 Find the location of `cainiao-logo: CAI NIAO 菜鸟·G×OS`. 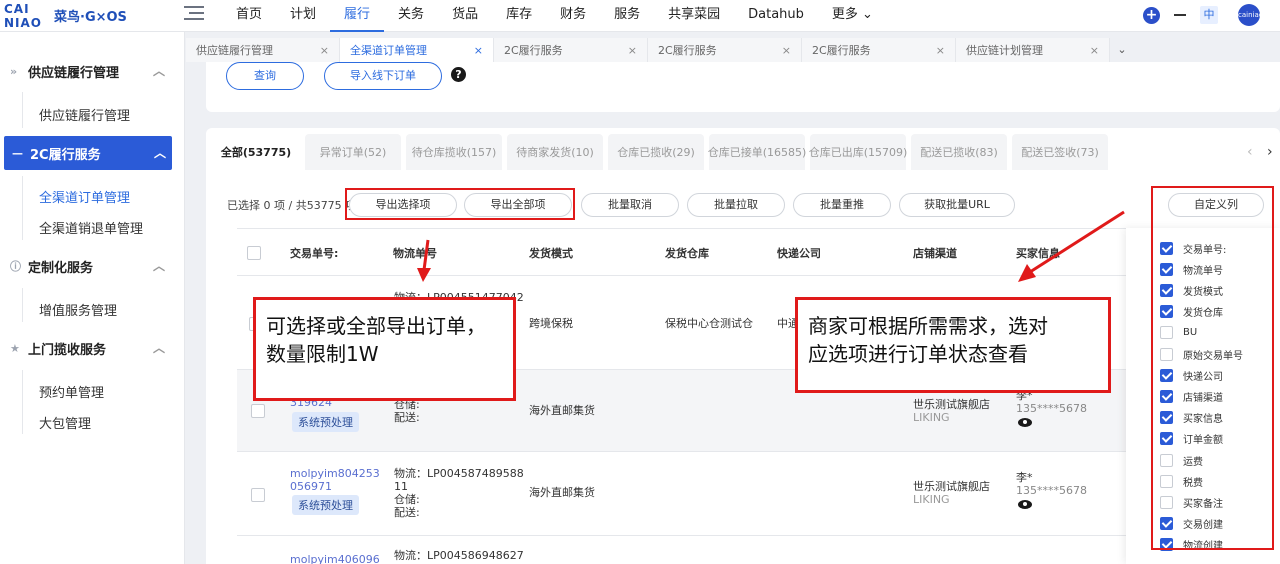

cainiao-logo: CAI NIAO 菜鸟·G×OS is located at coordinates (65, 16).